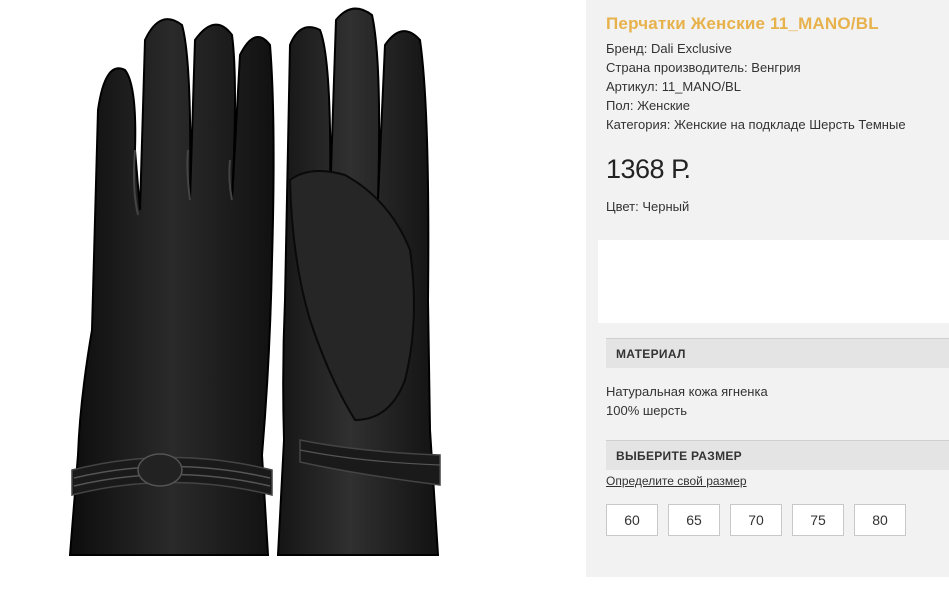  I want to click on product-color: Цвет: Черный, so click(648, 206).